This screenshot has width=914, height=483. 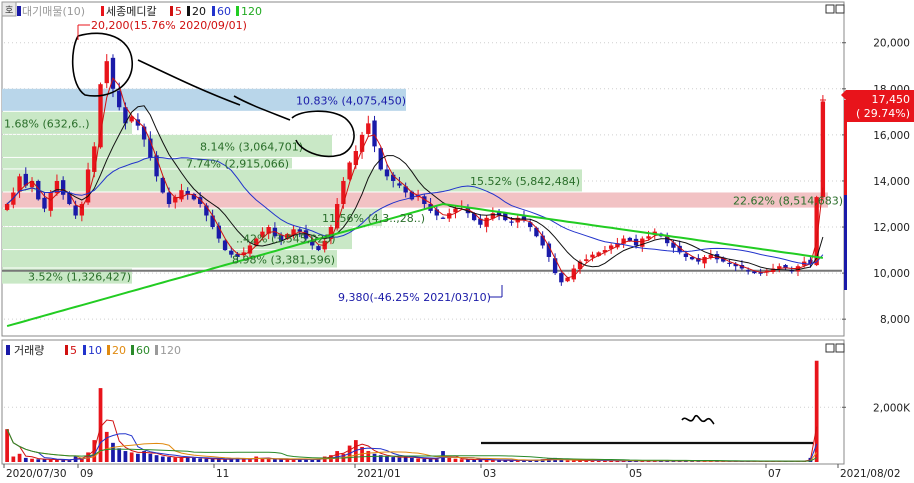 What do you see at coordinates (178, 11) in the screenshot?
I see `legend-ma5: 5` at bounding box center [178, 11].